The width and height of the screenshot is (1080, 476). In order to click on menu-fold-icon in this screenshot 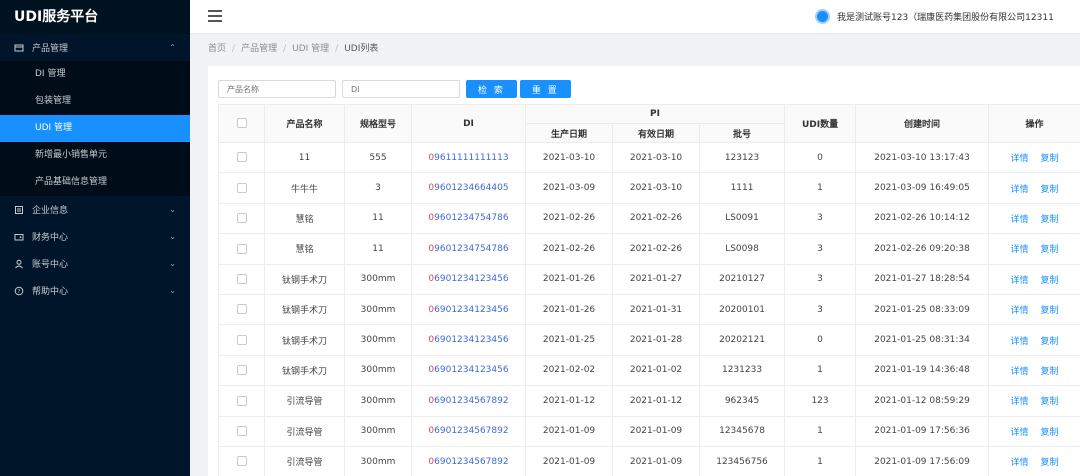, I will do `click(215, 16)`.